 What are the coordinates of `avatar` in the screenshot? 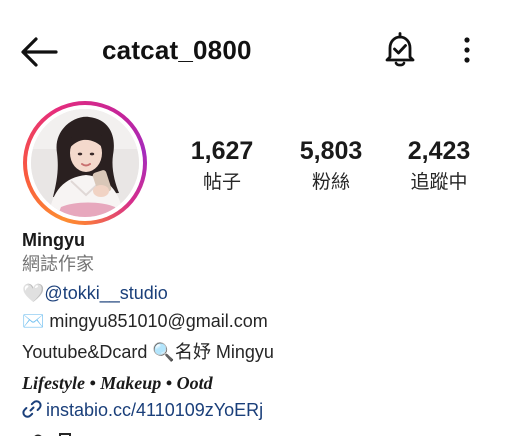 It's located at (85, 163).